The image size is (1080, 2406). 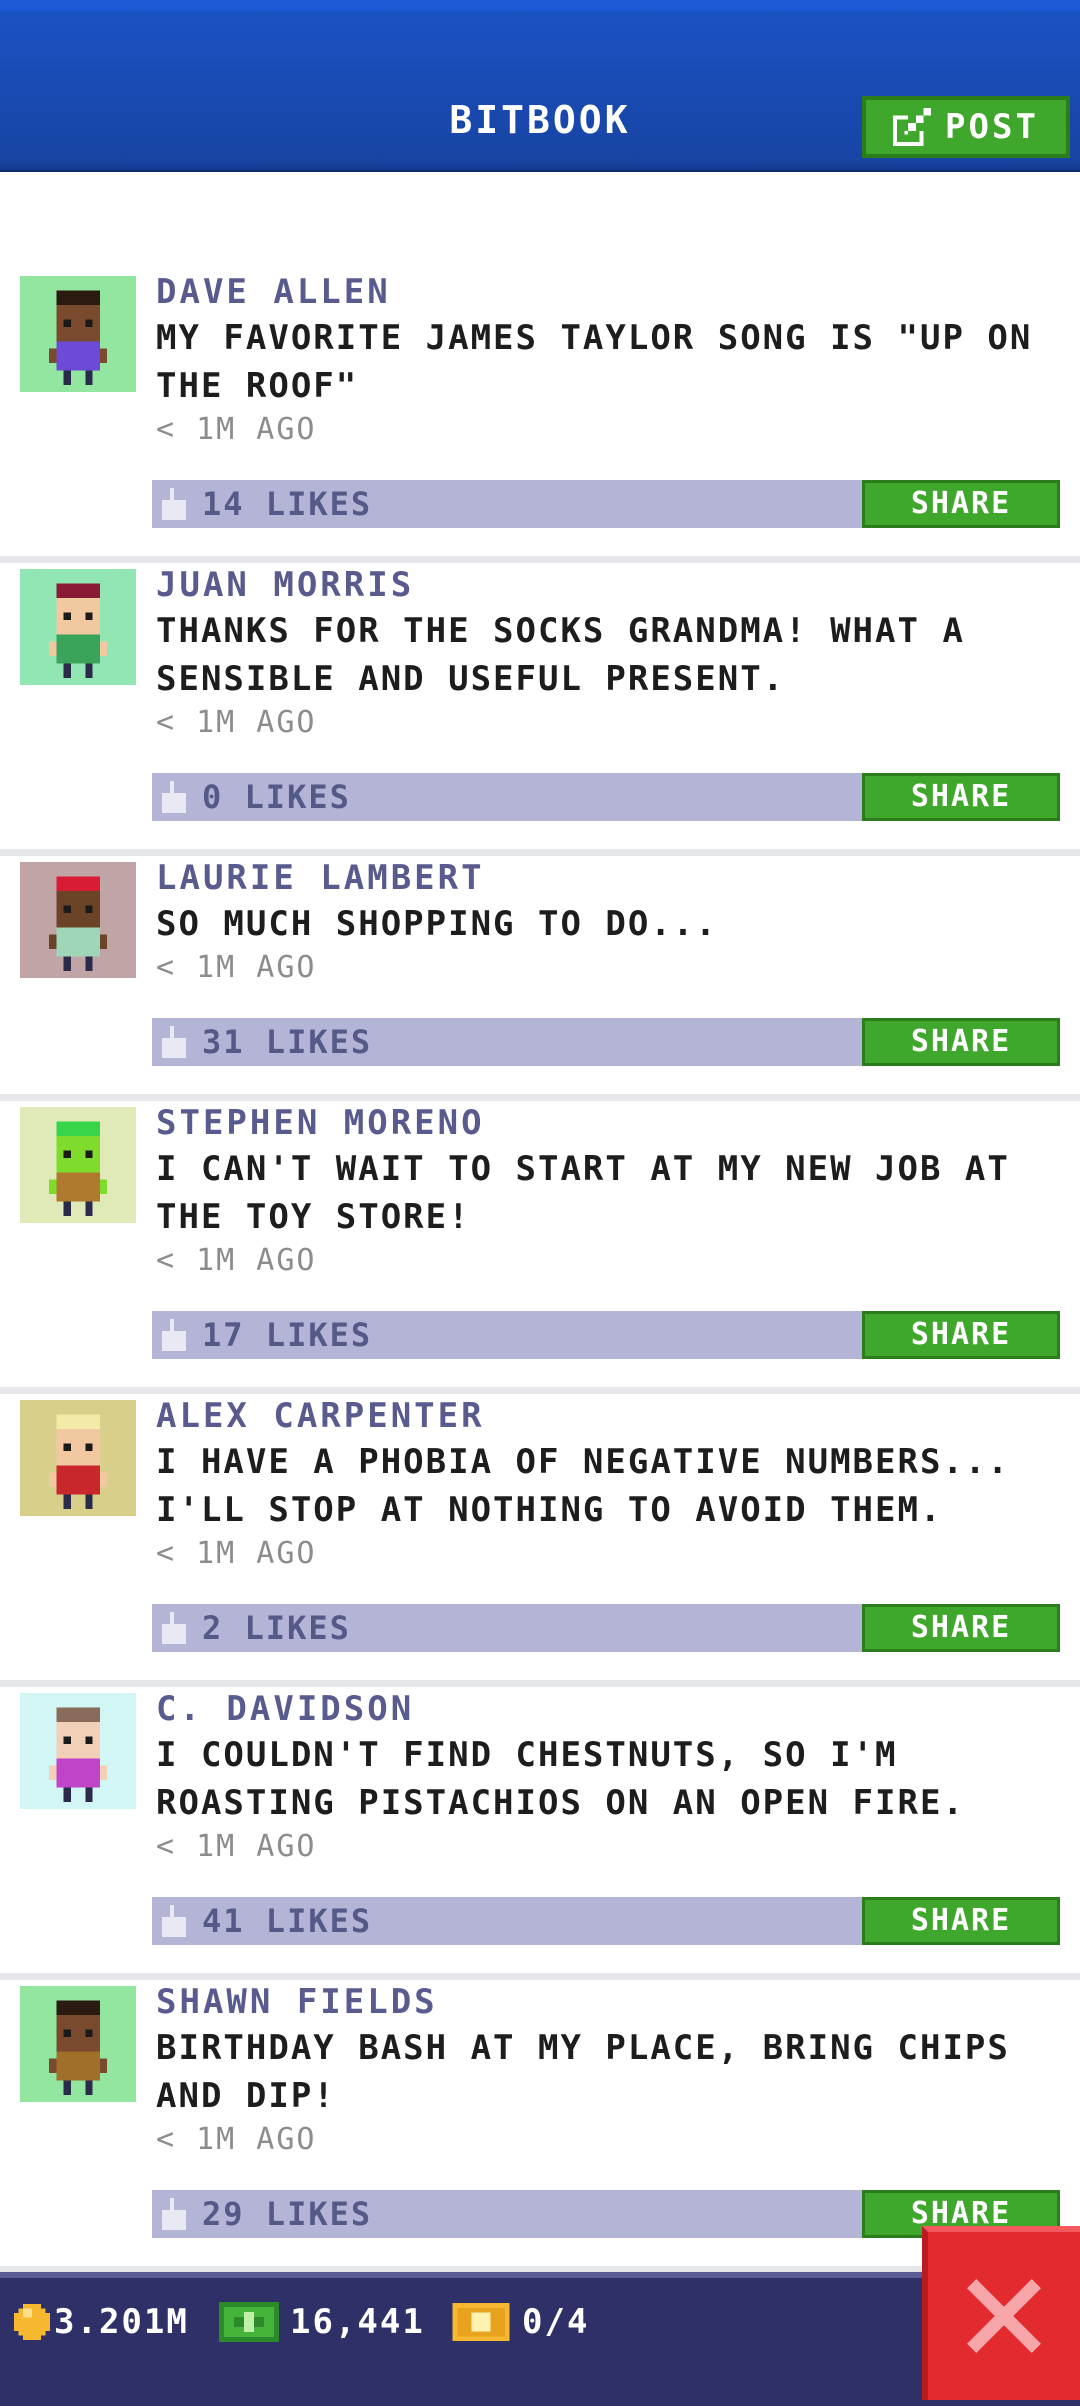 I want to click on close-icon, so click(x=1004, y=2316).